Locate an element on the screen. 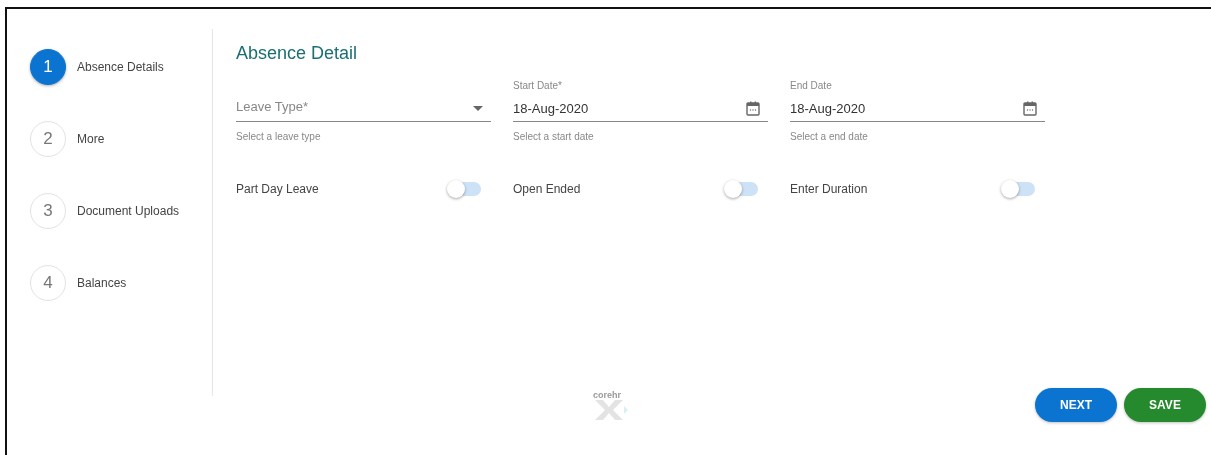  date-field: Start Date* 18-Aug-2020 is located at coordinates (640, 101).